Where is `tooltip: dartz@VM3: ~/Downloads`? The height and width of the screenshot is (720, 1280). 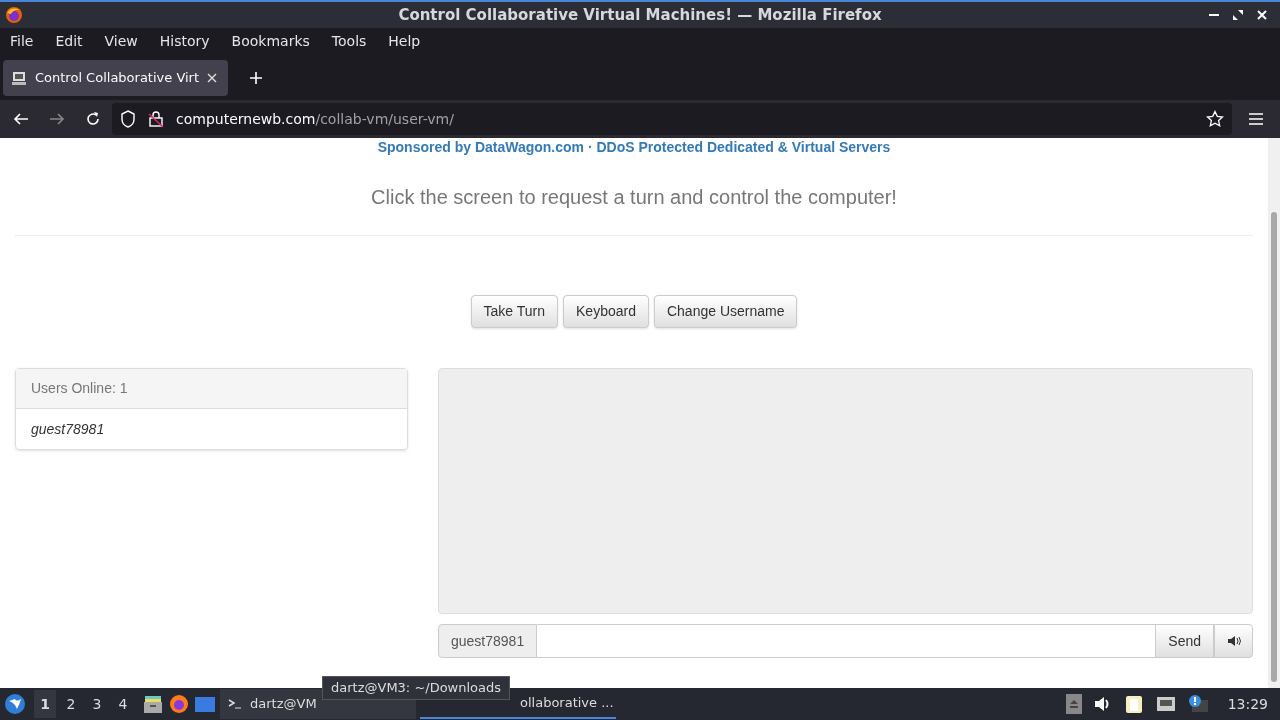
tooltip: dartz@VM3: ~/Downloads is located at coordinates (416, 688).